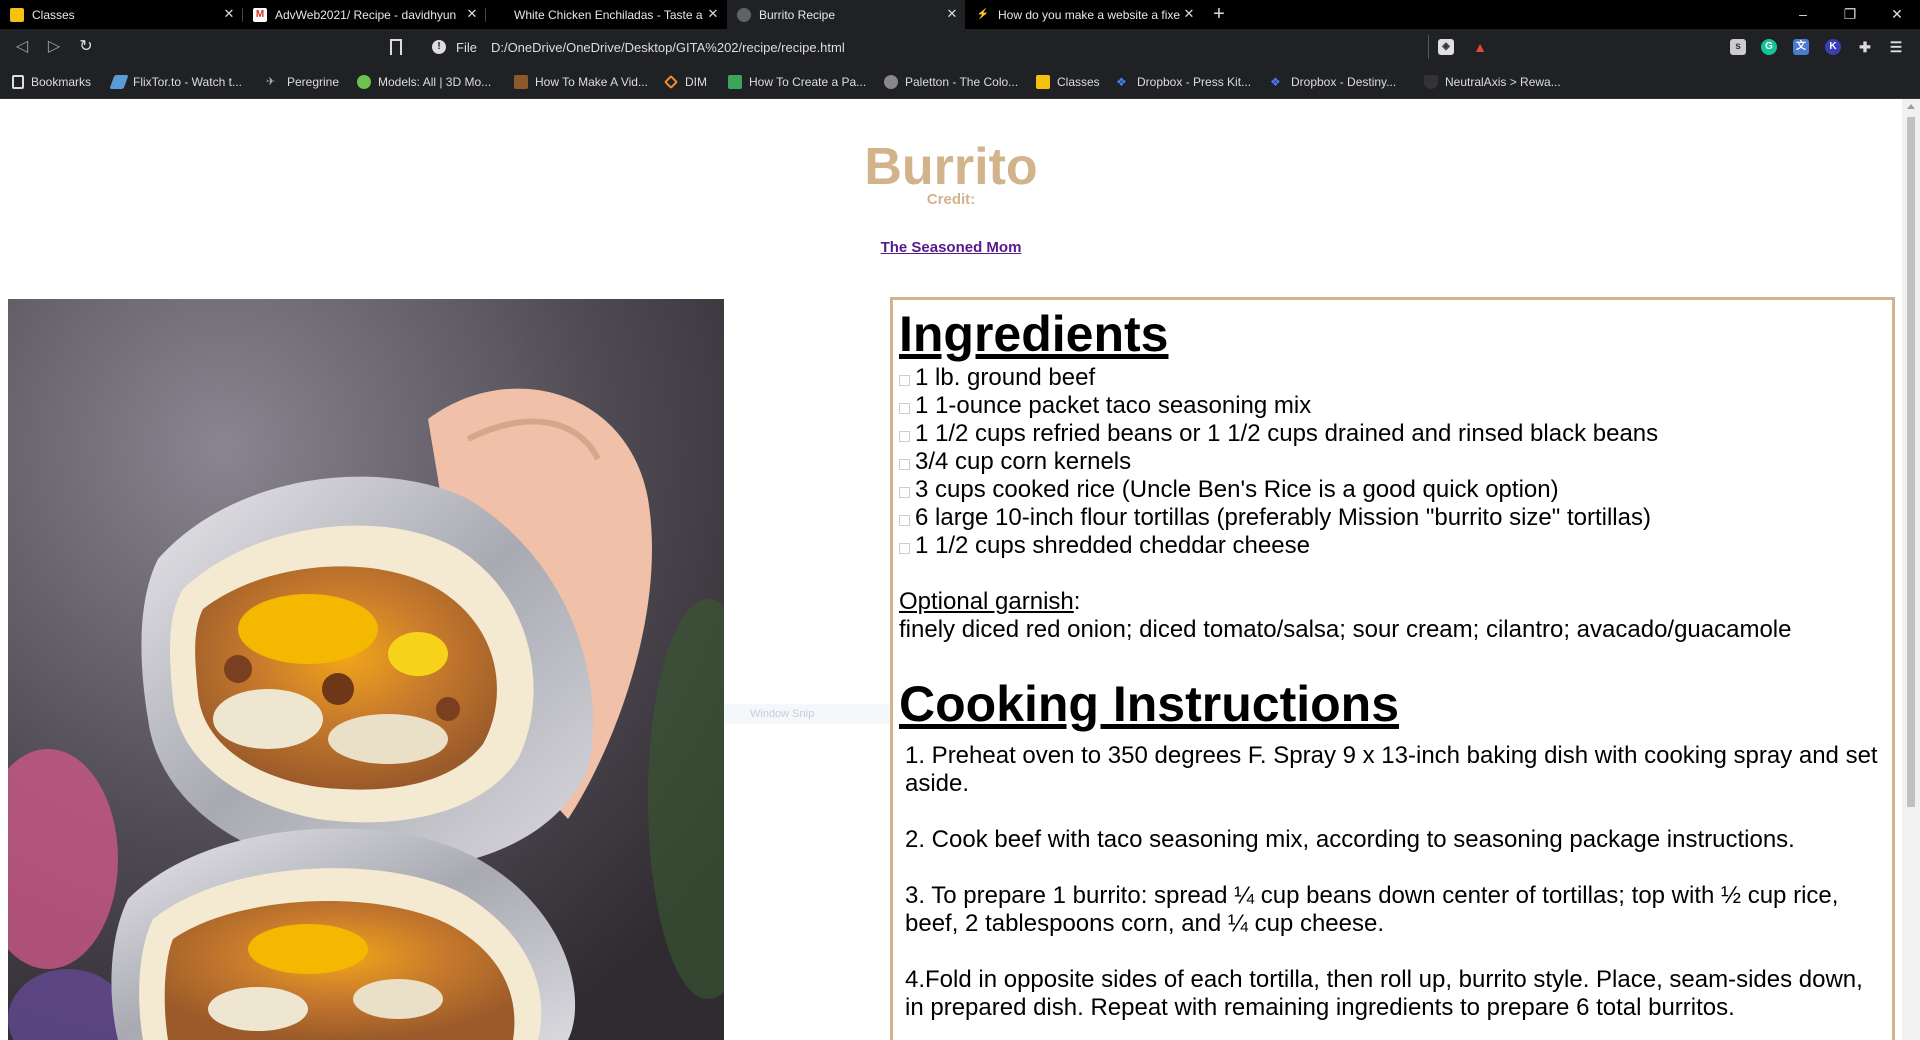 This screenshot has width=1920, height=1040. What do you see at coordinates (1865, 47) in the screenshot?
I see `extensions-puzzle-icon: ✚` at bounding box center [1865, 47].